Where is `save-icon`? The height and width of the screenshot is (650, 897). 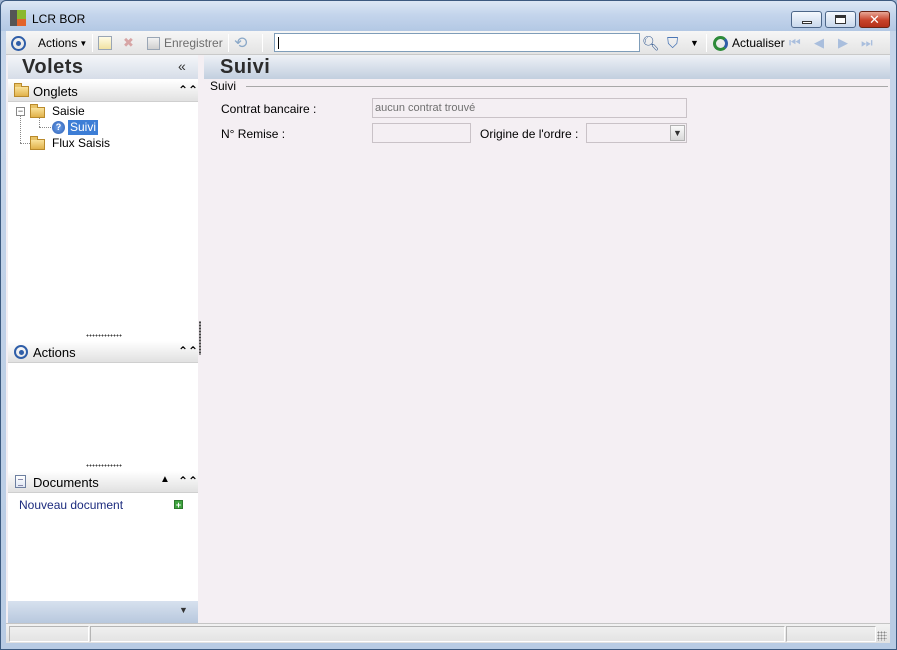
save-icon is located at coordinates (153, 43).